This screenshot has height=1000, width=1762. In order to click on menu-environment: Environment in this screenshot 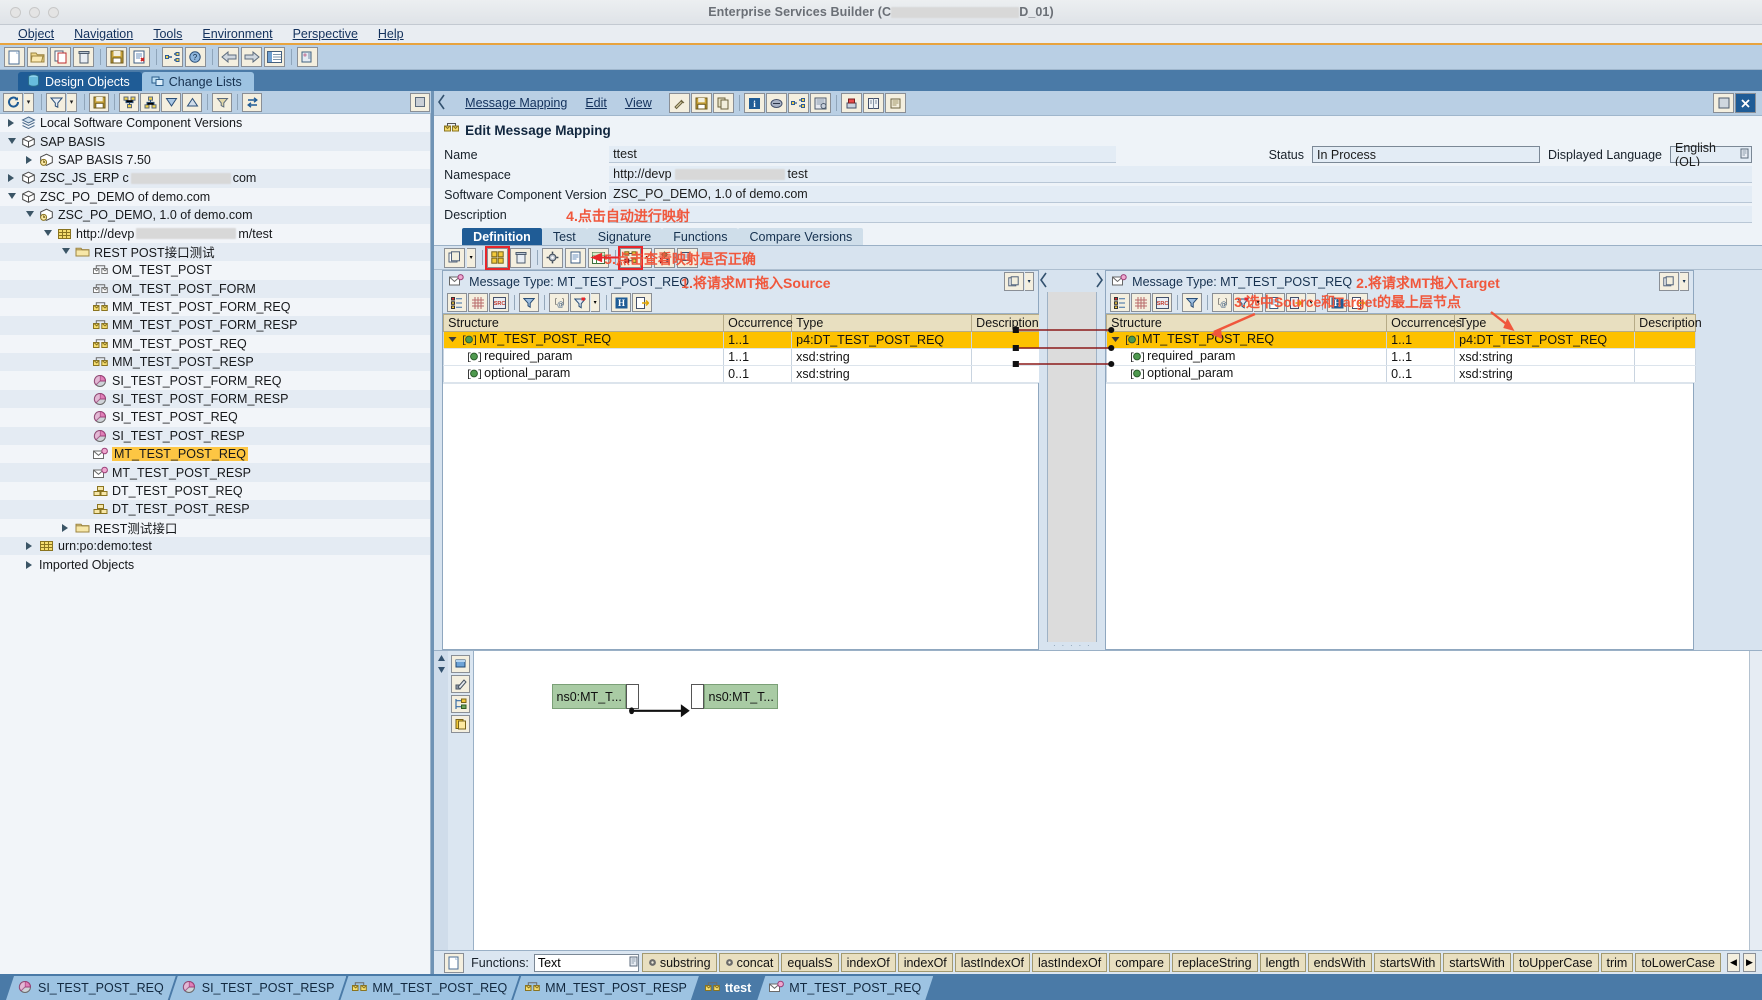, I will do `click(237, 34)`.